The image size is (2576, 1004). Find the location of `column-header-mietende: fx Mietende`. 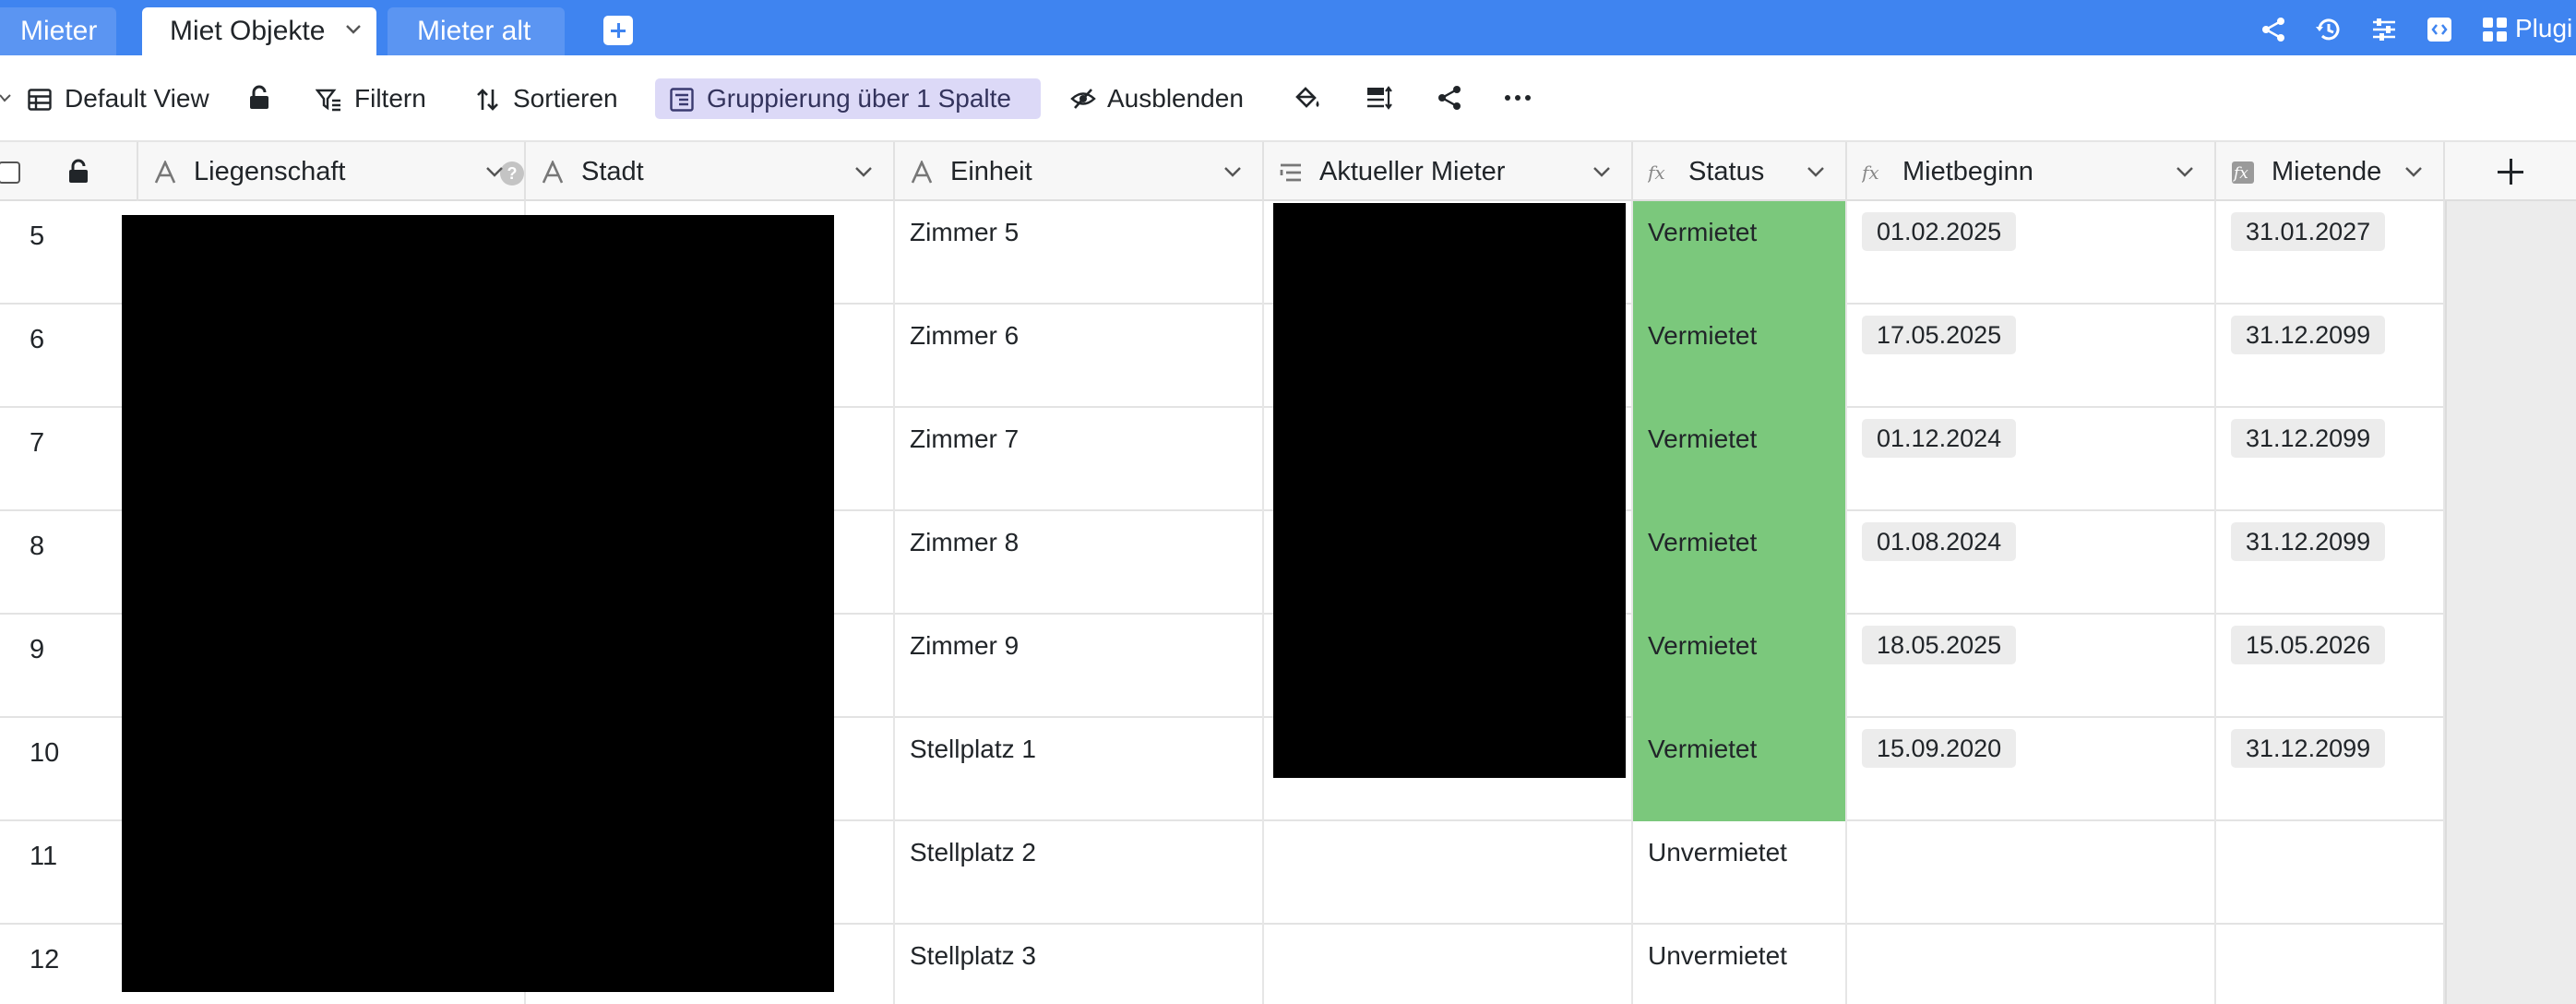

column-header-mietende: fx Mietende is located at coordinates (2330, 171).